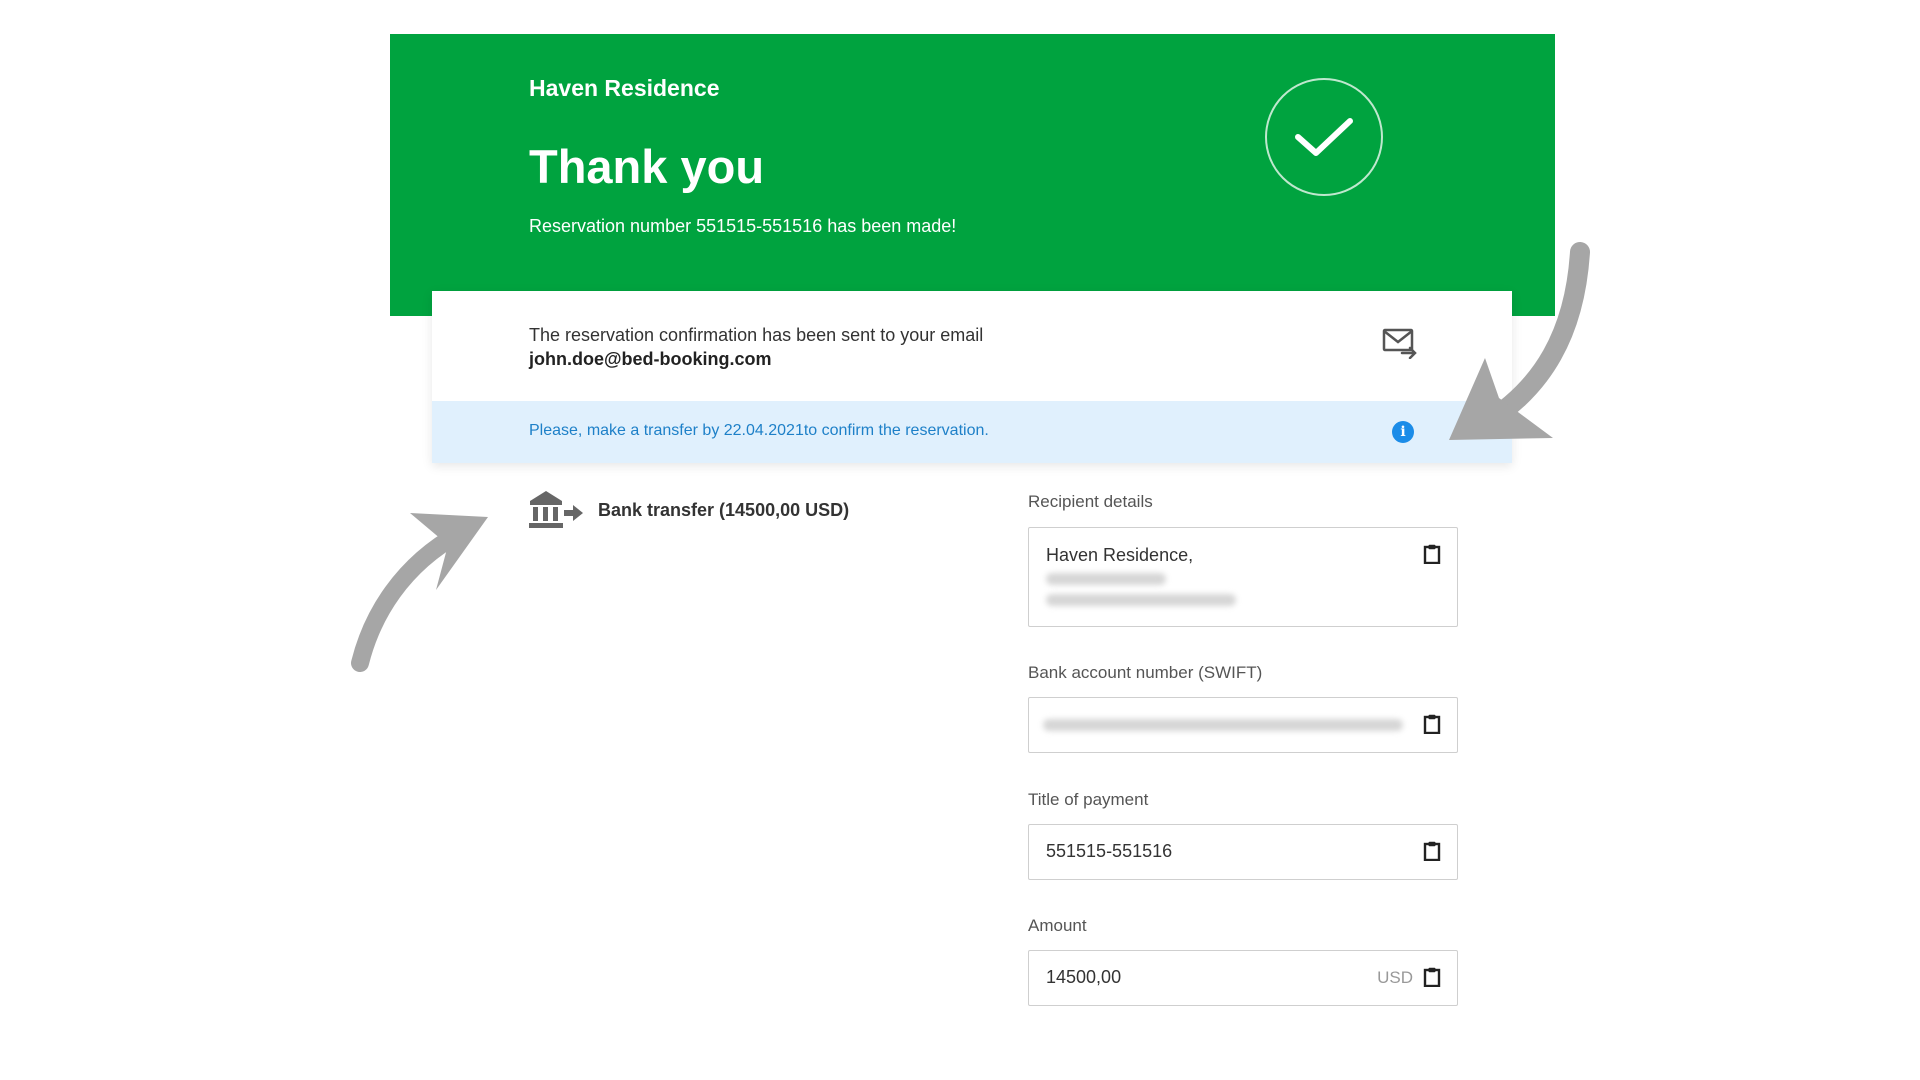 This screenshot has height=1080, width=1920. What do you see at coordinates (1243, 577) in the screenshot?
I see `recipient-details-field: Haven Residence,` at bounding box center [1243, 577].